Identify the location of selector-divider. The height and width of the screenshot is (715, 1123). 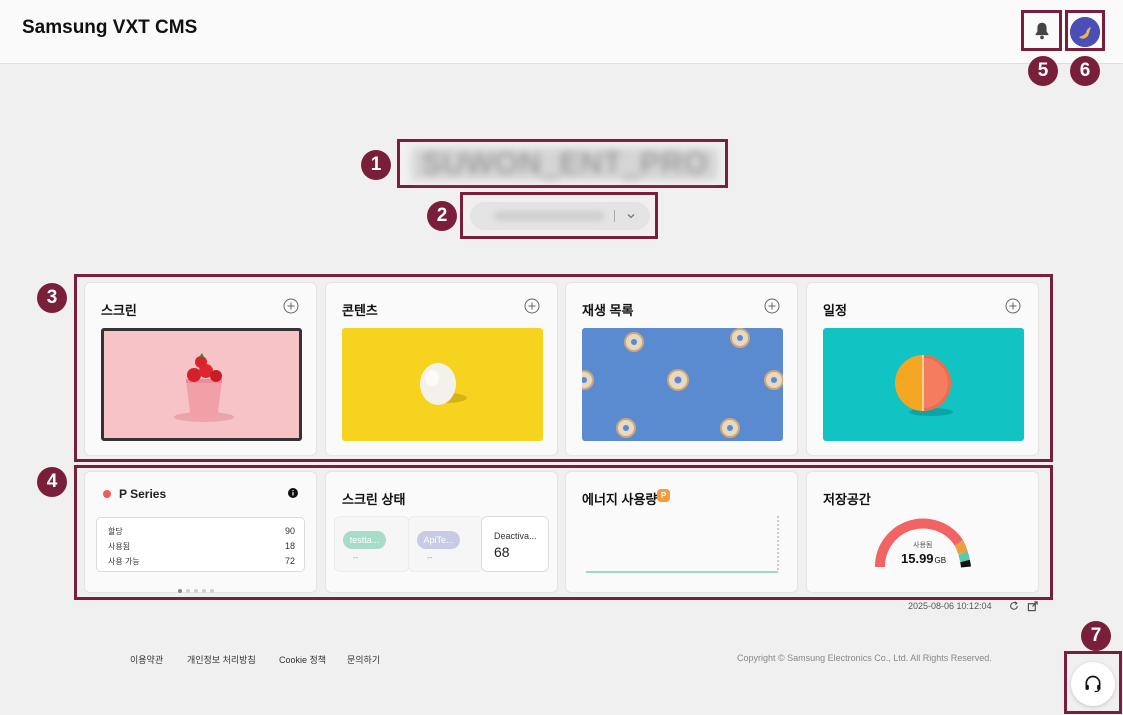
(614, 216).